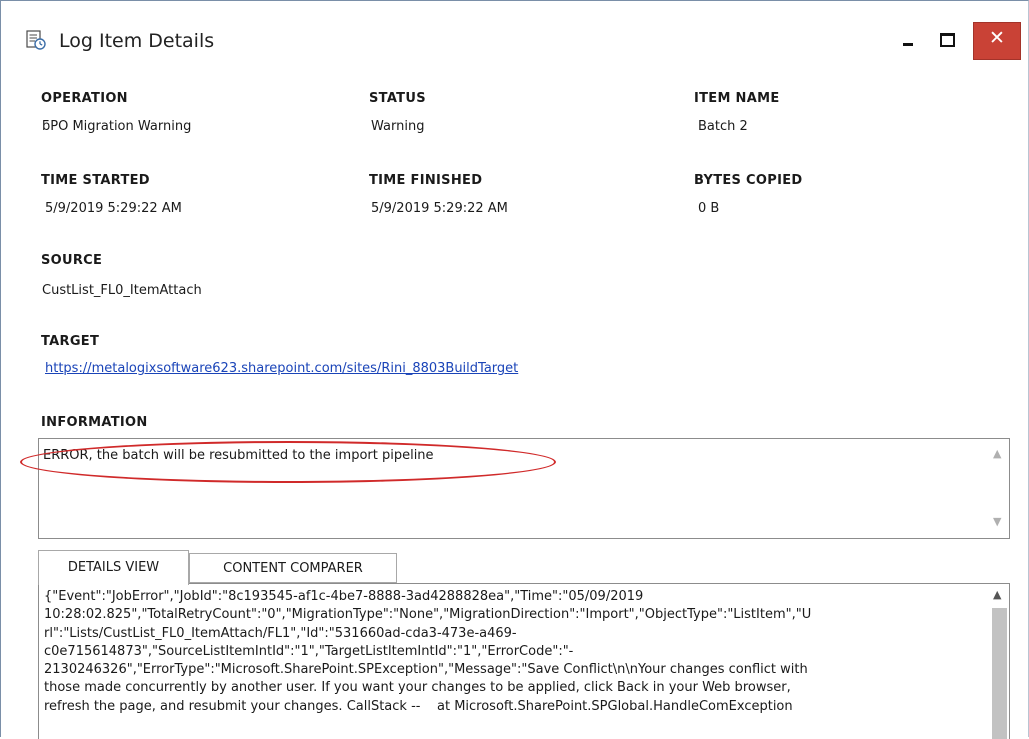 The width and height of the screenshot is (1029, 739). What do you see at coordinates (999, 488) in the screenshot?
I see `information-scrollbar: ▲ ▼` at bounding box center [999, 488].